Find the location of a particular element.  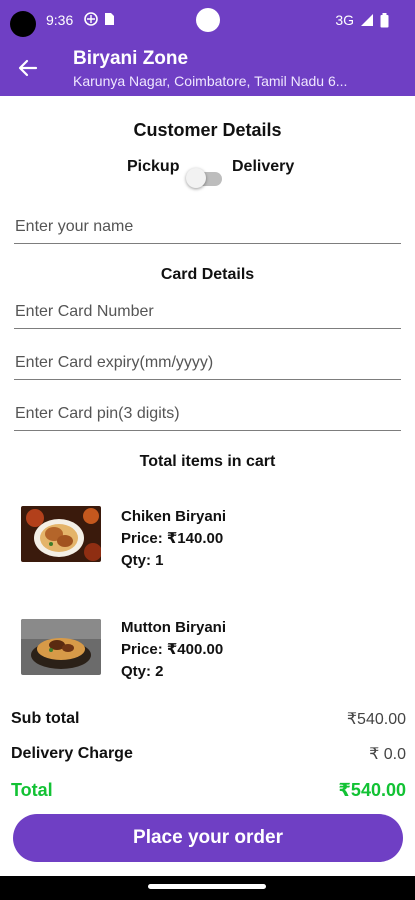

name-input is located at coordinates (207, 229).